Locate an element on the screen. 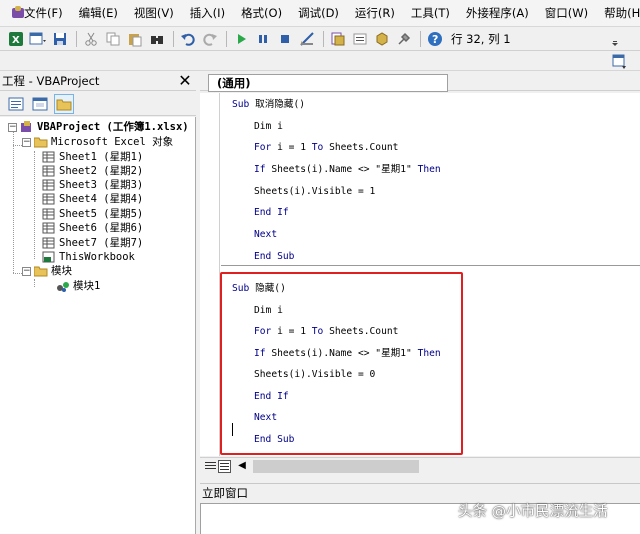  code-text: Dim i is located at coordinates (268, 126).